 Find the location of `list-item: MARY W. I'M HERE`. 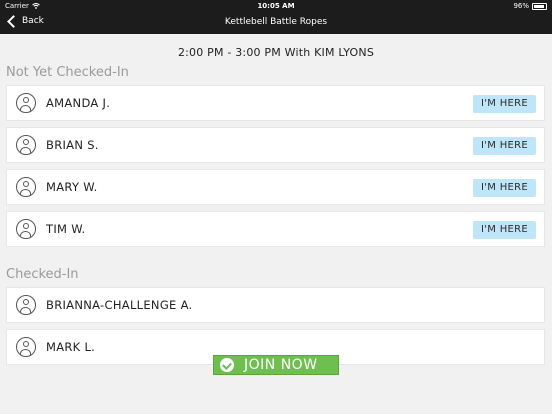

list-item: MARY W. I'M HERE is located at coordinates (275, 187).